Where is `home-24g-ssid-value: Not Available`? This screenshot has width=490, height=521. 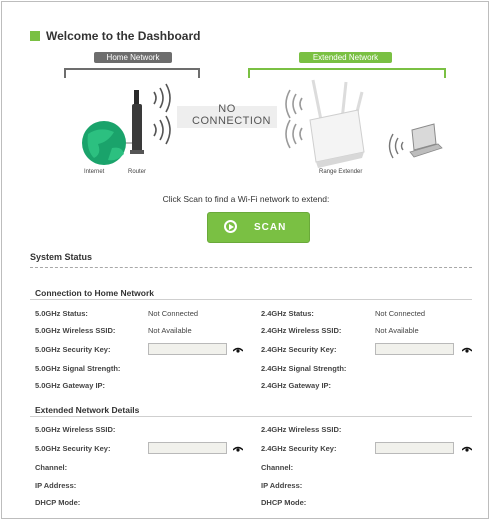 home-24g-ssid-value: Not Available is located at coordinates (397, 330).